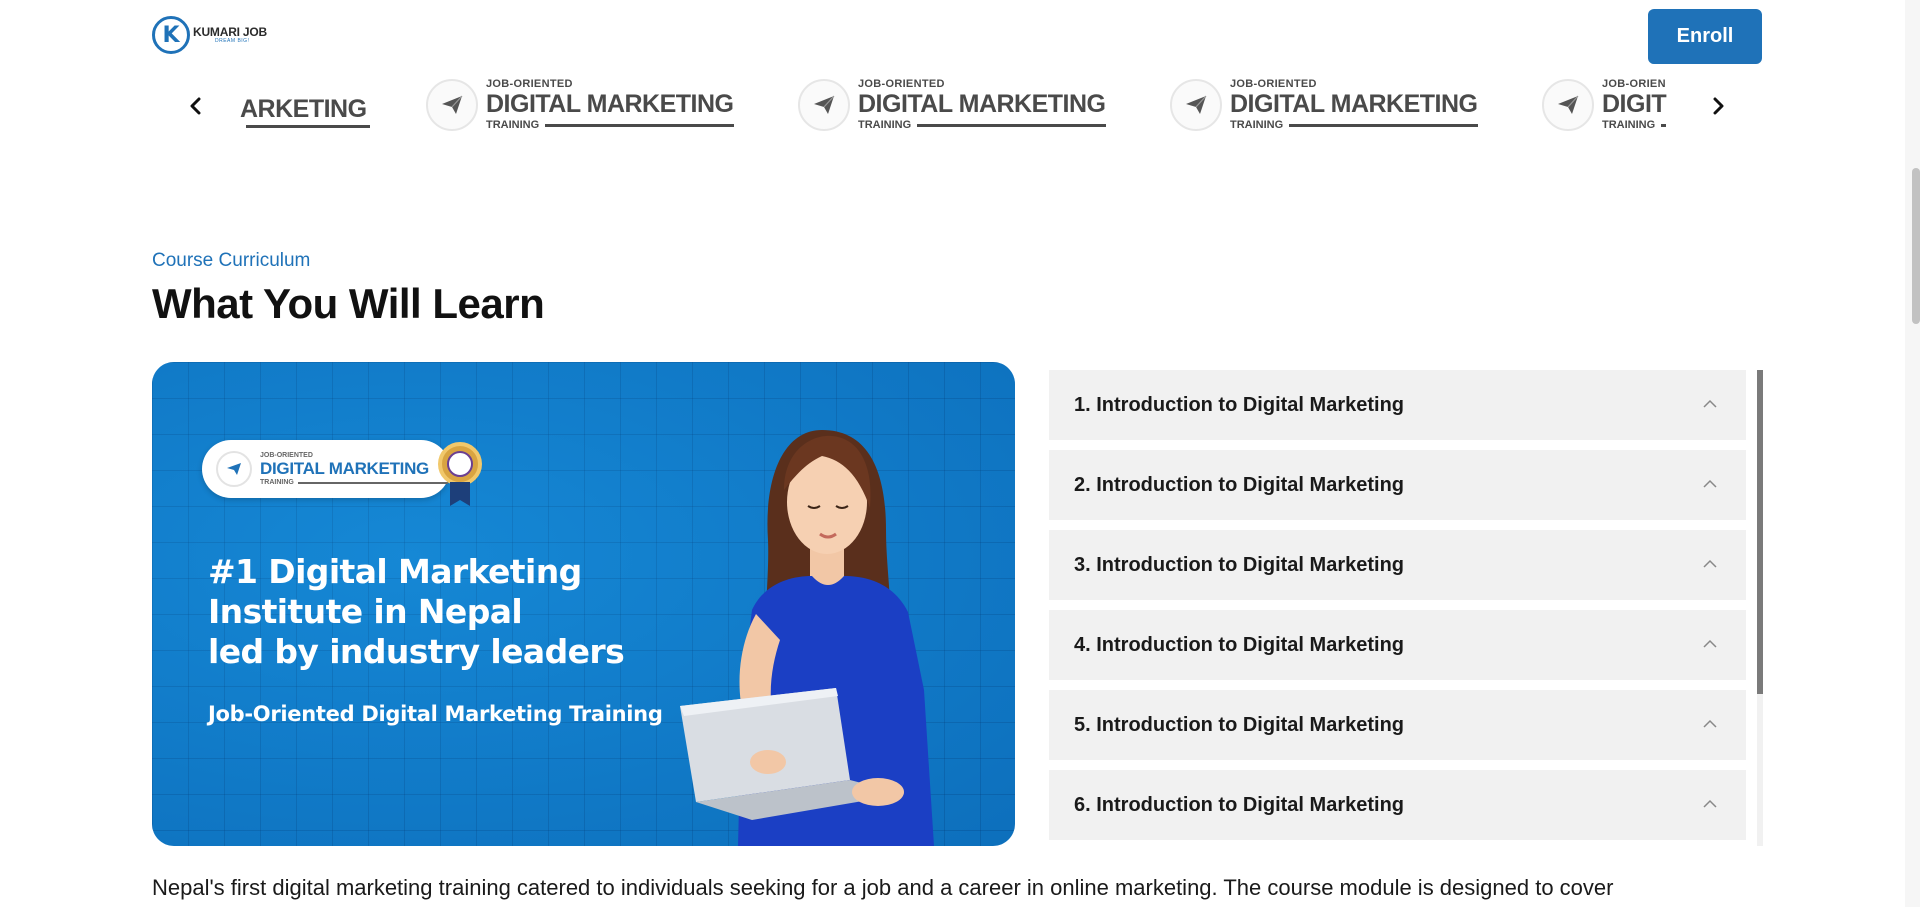  What do you see at coordinates (1705, 36) in the screenshot?
I see `enroll-button: Enroll` at bounding box center [1705, 36].